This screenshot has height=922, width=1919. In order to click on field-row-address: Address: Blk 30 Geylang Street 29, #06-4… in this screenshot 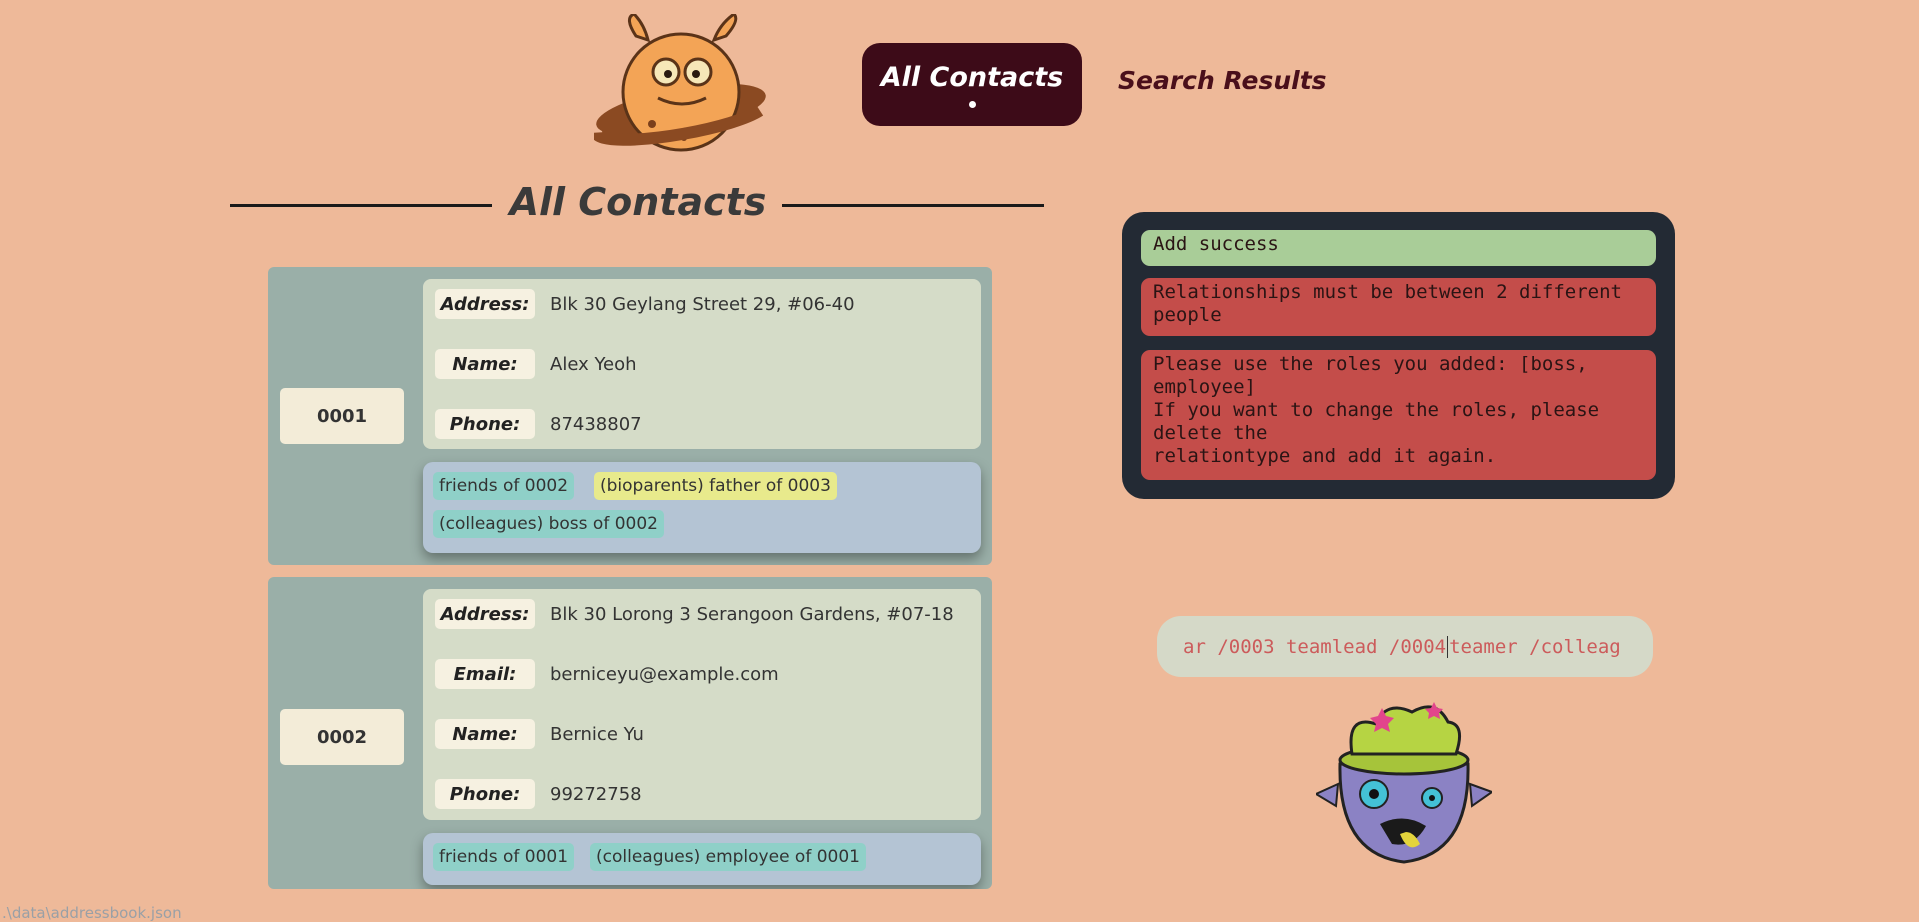, I will do `click(702, 304)`.